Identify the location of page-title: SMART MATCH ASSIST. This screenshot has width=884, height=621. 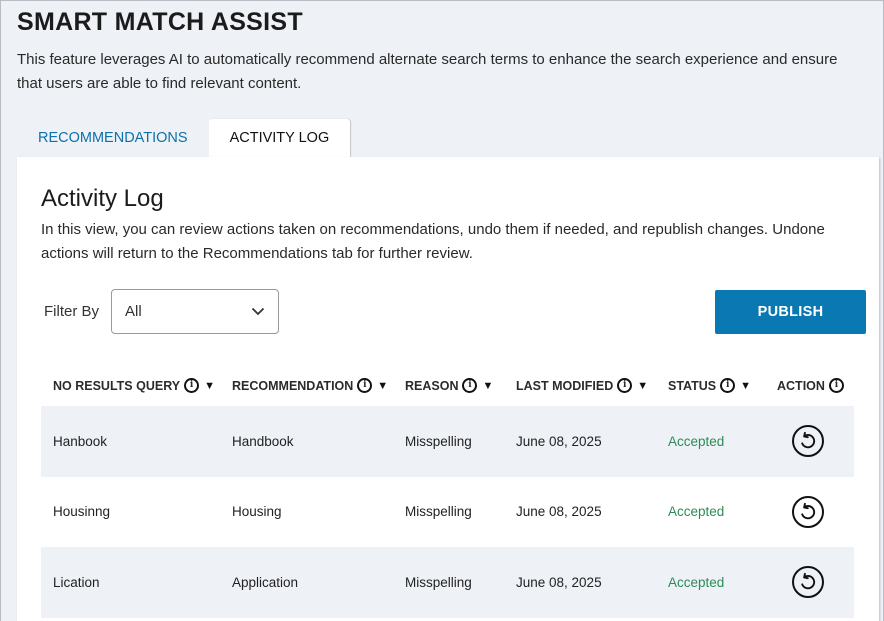
(160, 22).